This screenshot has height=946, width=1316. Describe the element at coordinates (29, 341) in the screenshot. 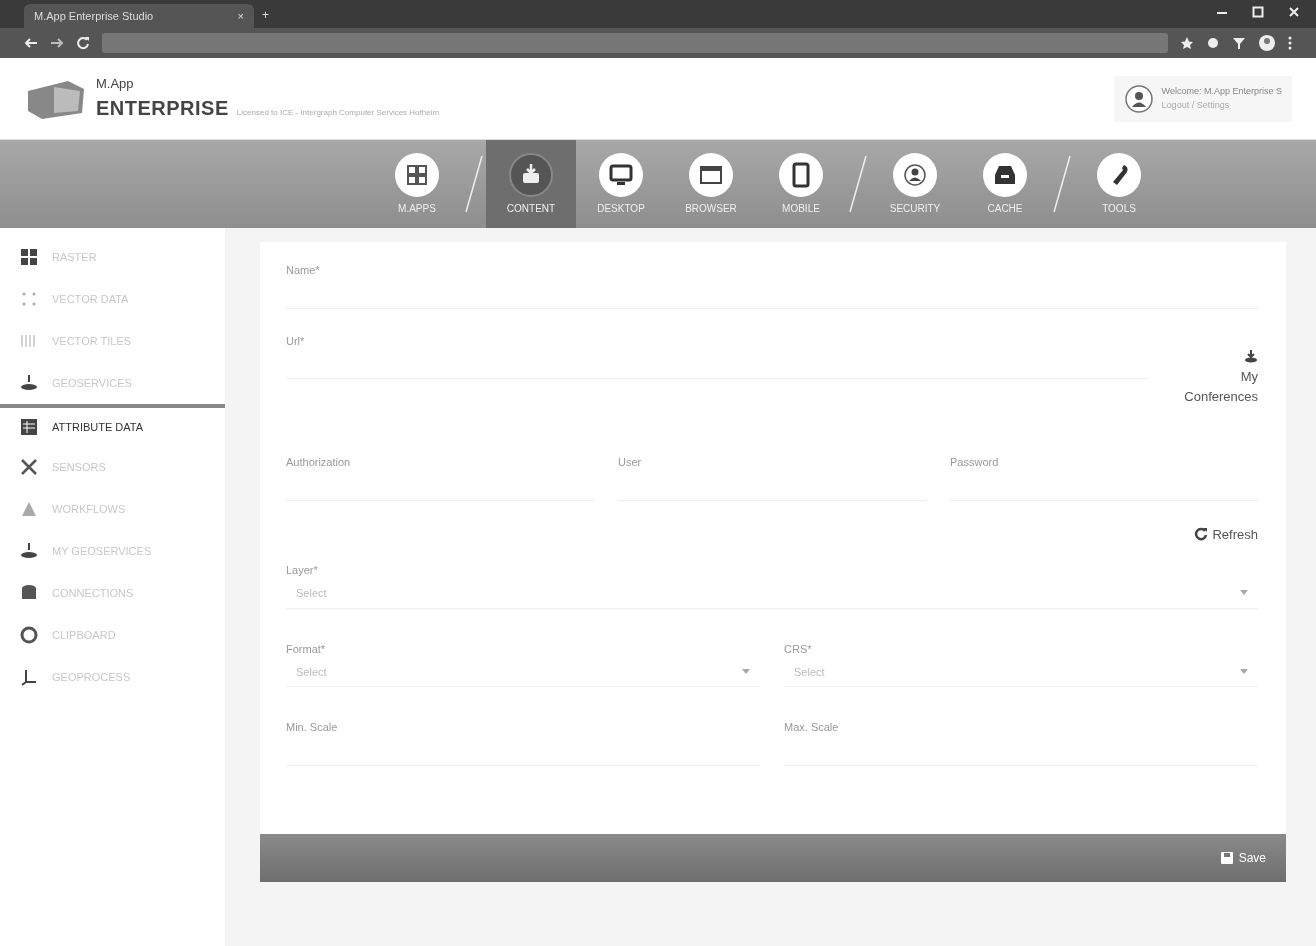

I see `lines-icon` at that location.